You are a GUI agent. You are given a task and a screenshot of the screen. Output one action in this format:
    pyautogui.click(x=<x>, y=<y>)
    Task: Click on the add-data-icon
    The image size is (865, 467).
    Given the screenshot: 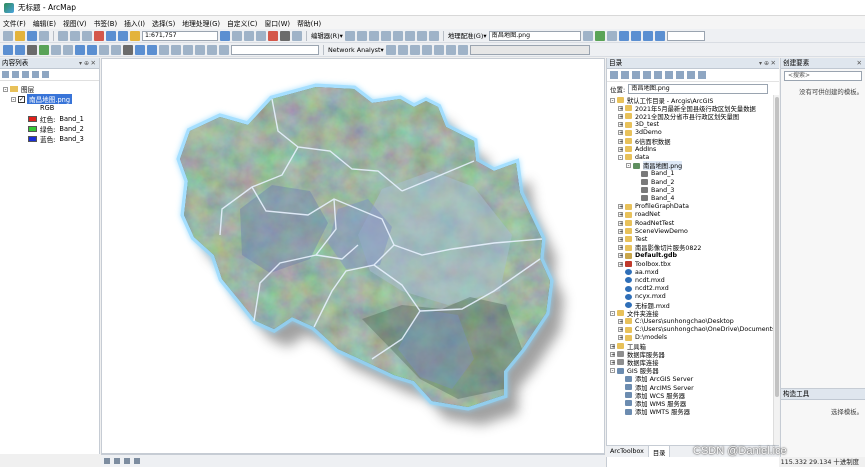 What is the action you would take?
    pyautogui.click(x=135, y=35)
    